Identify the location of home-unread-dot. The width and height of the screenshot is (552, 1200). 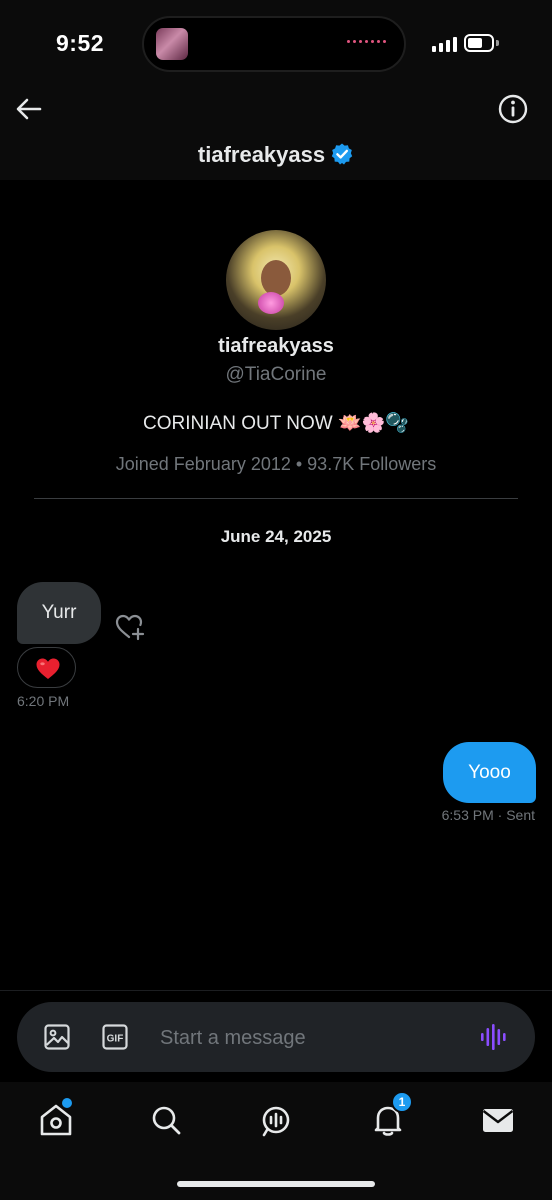
(67, 1103).